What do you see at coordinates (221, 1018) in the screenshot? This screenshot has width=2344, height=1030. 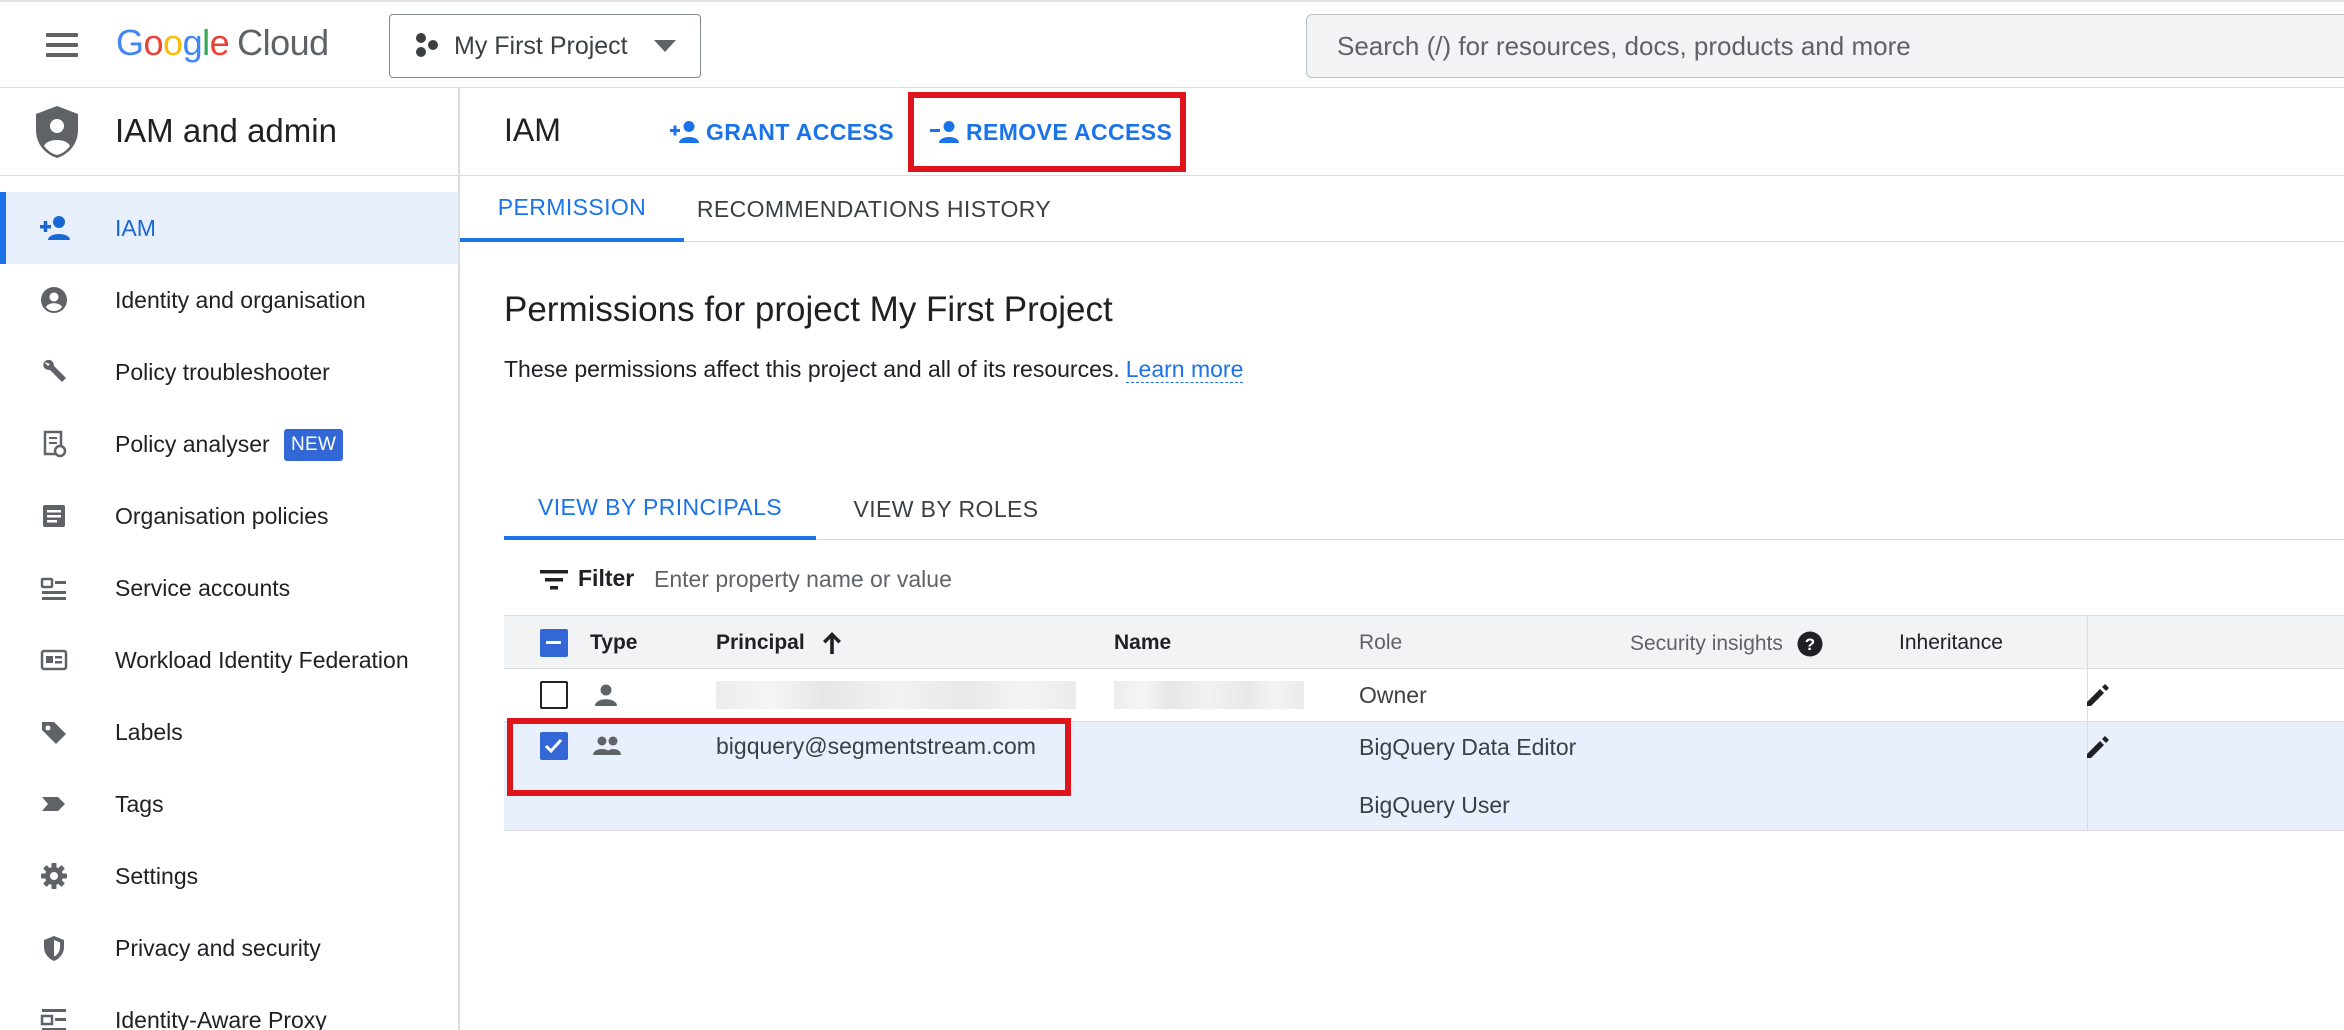 I see `sidebar-item-label: Identity-Aware Proxy` at bounding box center [221, 1018].